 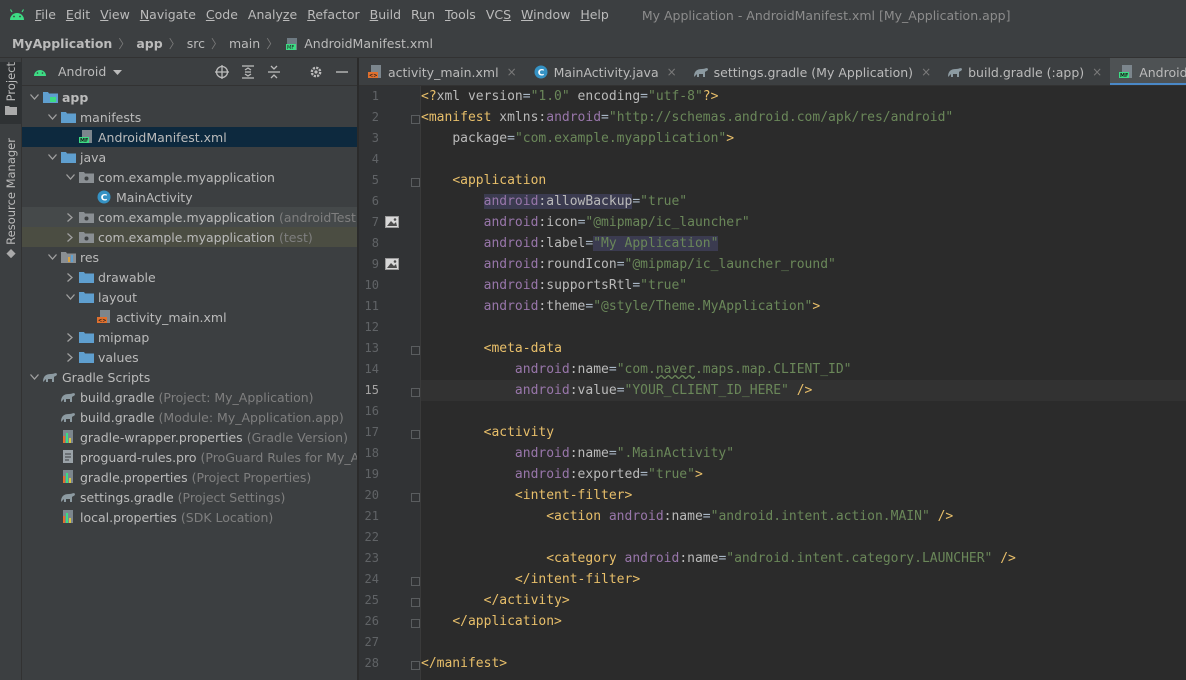 I want to click on menu-refactor: Refactor, so click(x=333, y=15).